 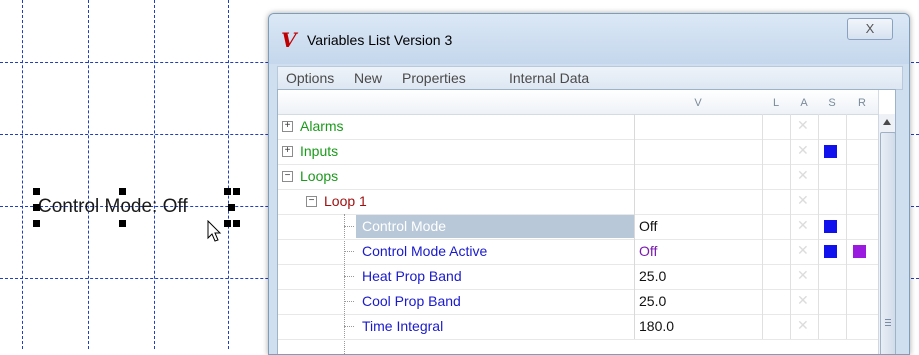 What do you see at coordinates (113, 207) in the screenshot?
I see `control-mode-label-object: Control Mode: Off` at bounding box center [113, 207].